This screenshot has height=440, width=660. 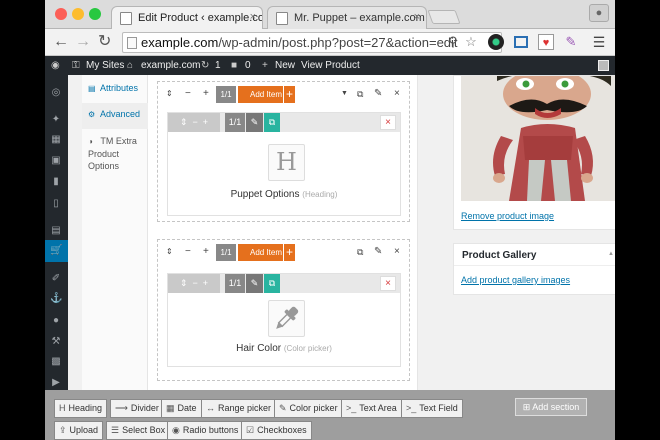 I want to click on section-size: 1/1, so click(x=226, y=252).